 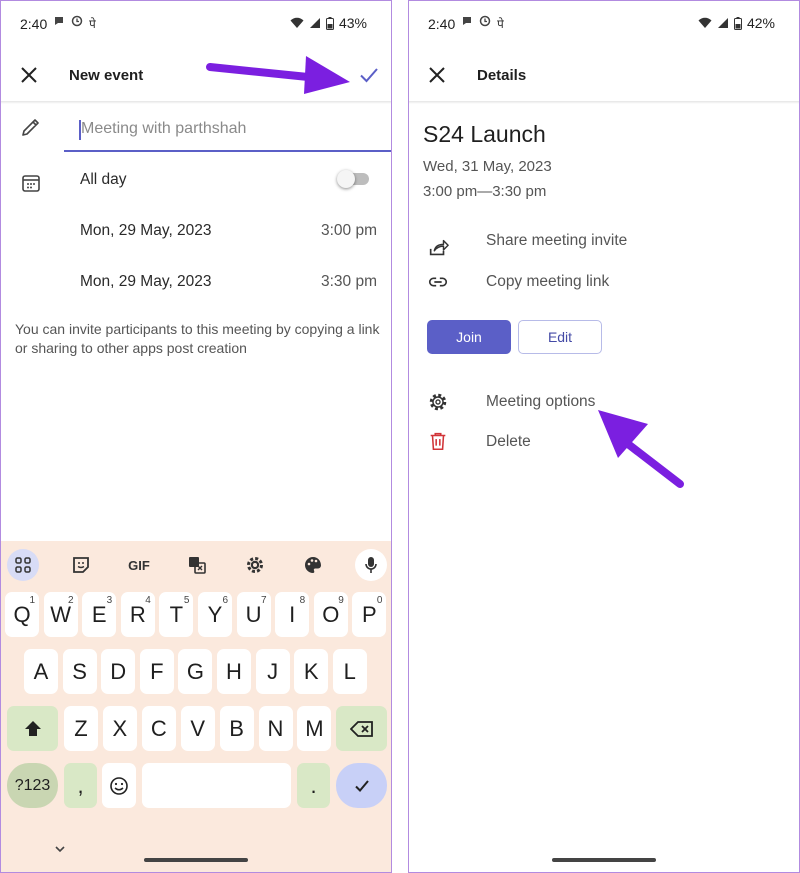 I want to click on key-label: T, so click(x=176, y=614).